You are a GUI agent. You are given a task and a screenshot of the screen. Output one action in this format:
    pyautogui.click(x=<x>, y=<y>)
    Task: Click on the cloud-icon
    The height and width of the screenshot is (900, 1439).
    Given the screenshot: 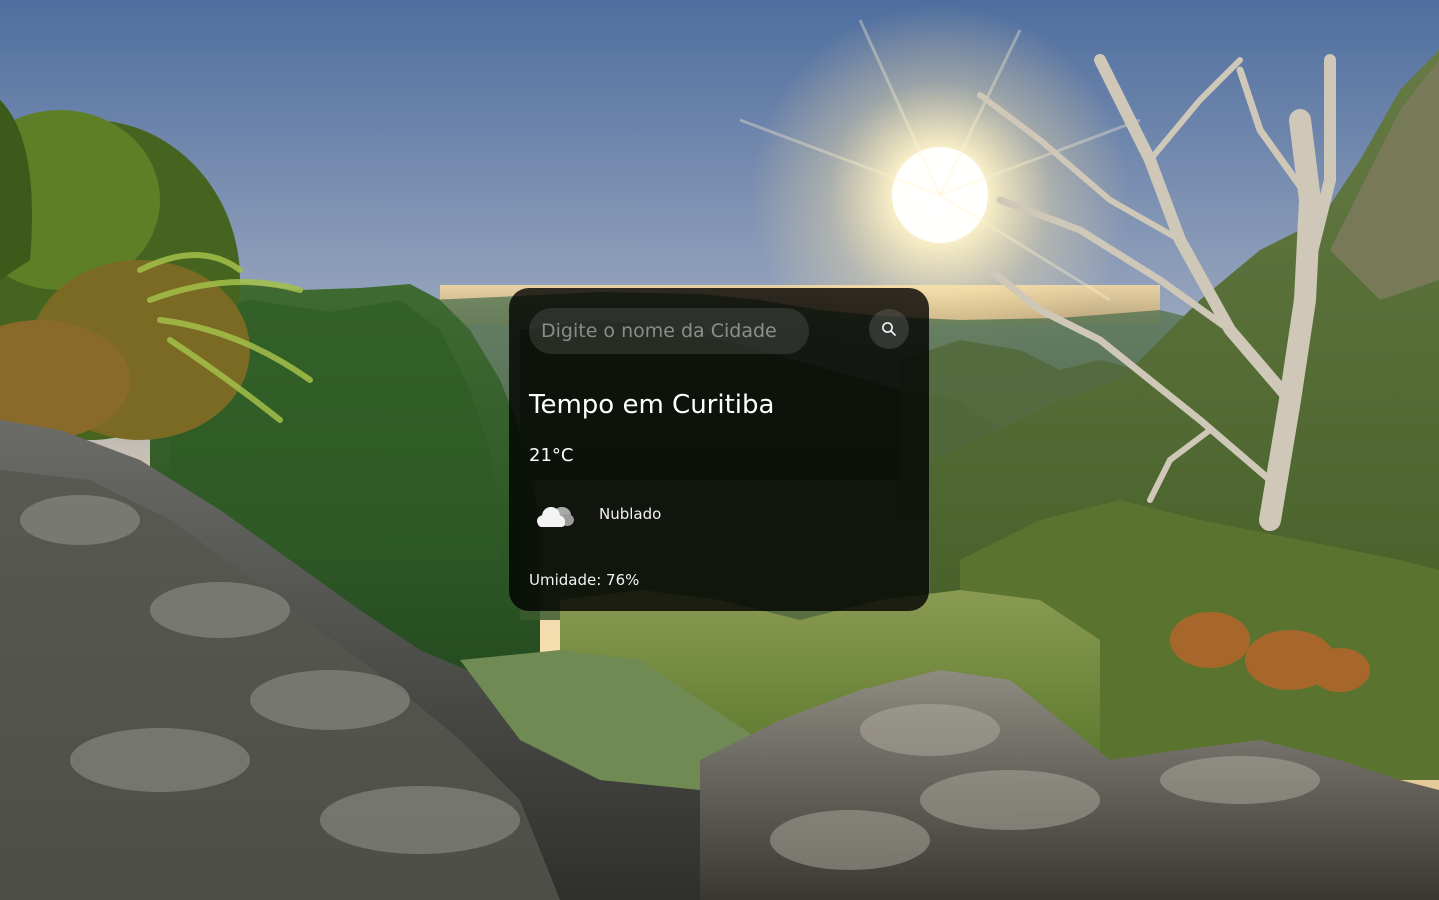 What is the action you would take?
    pyautogui.click(x=555, y=516)
    